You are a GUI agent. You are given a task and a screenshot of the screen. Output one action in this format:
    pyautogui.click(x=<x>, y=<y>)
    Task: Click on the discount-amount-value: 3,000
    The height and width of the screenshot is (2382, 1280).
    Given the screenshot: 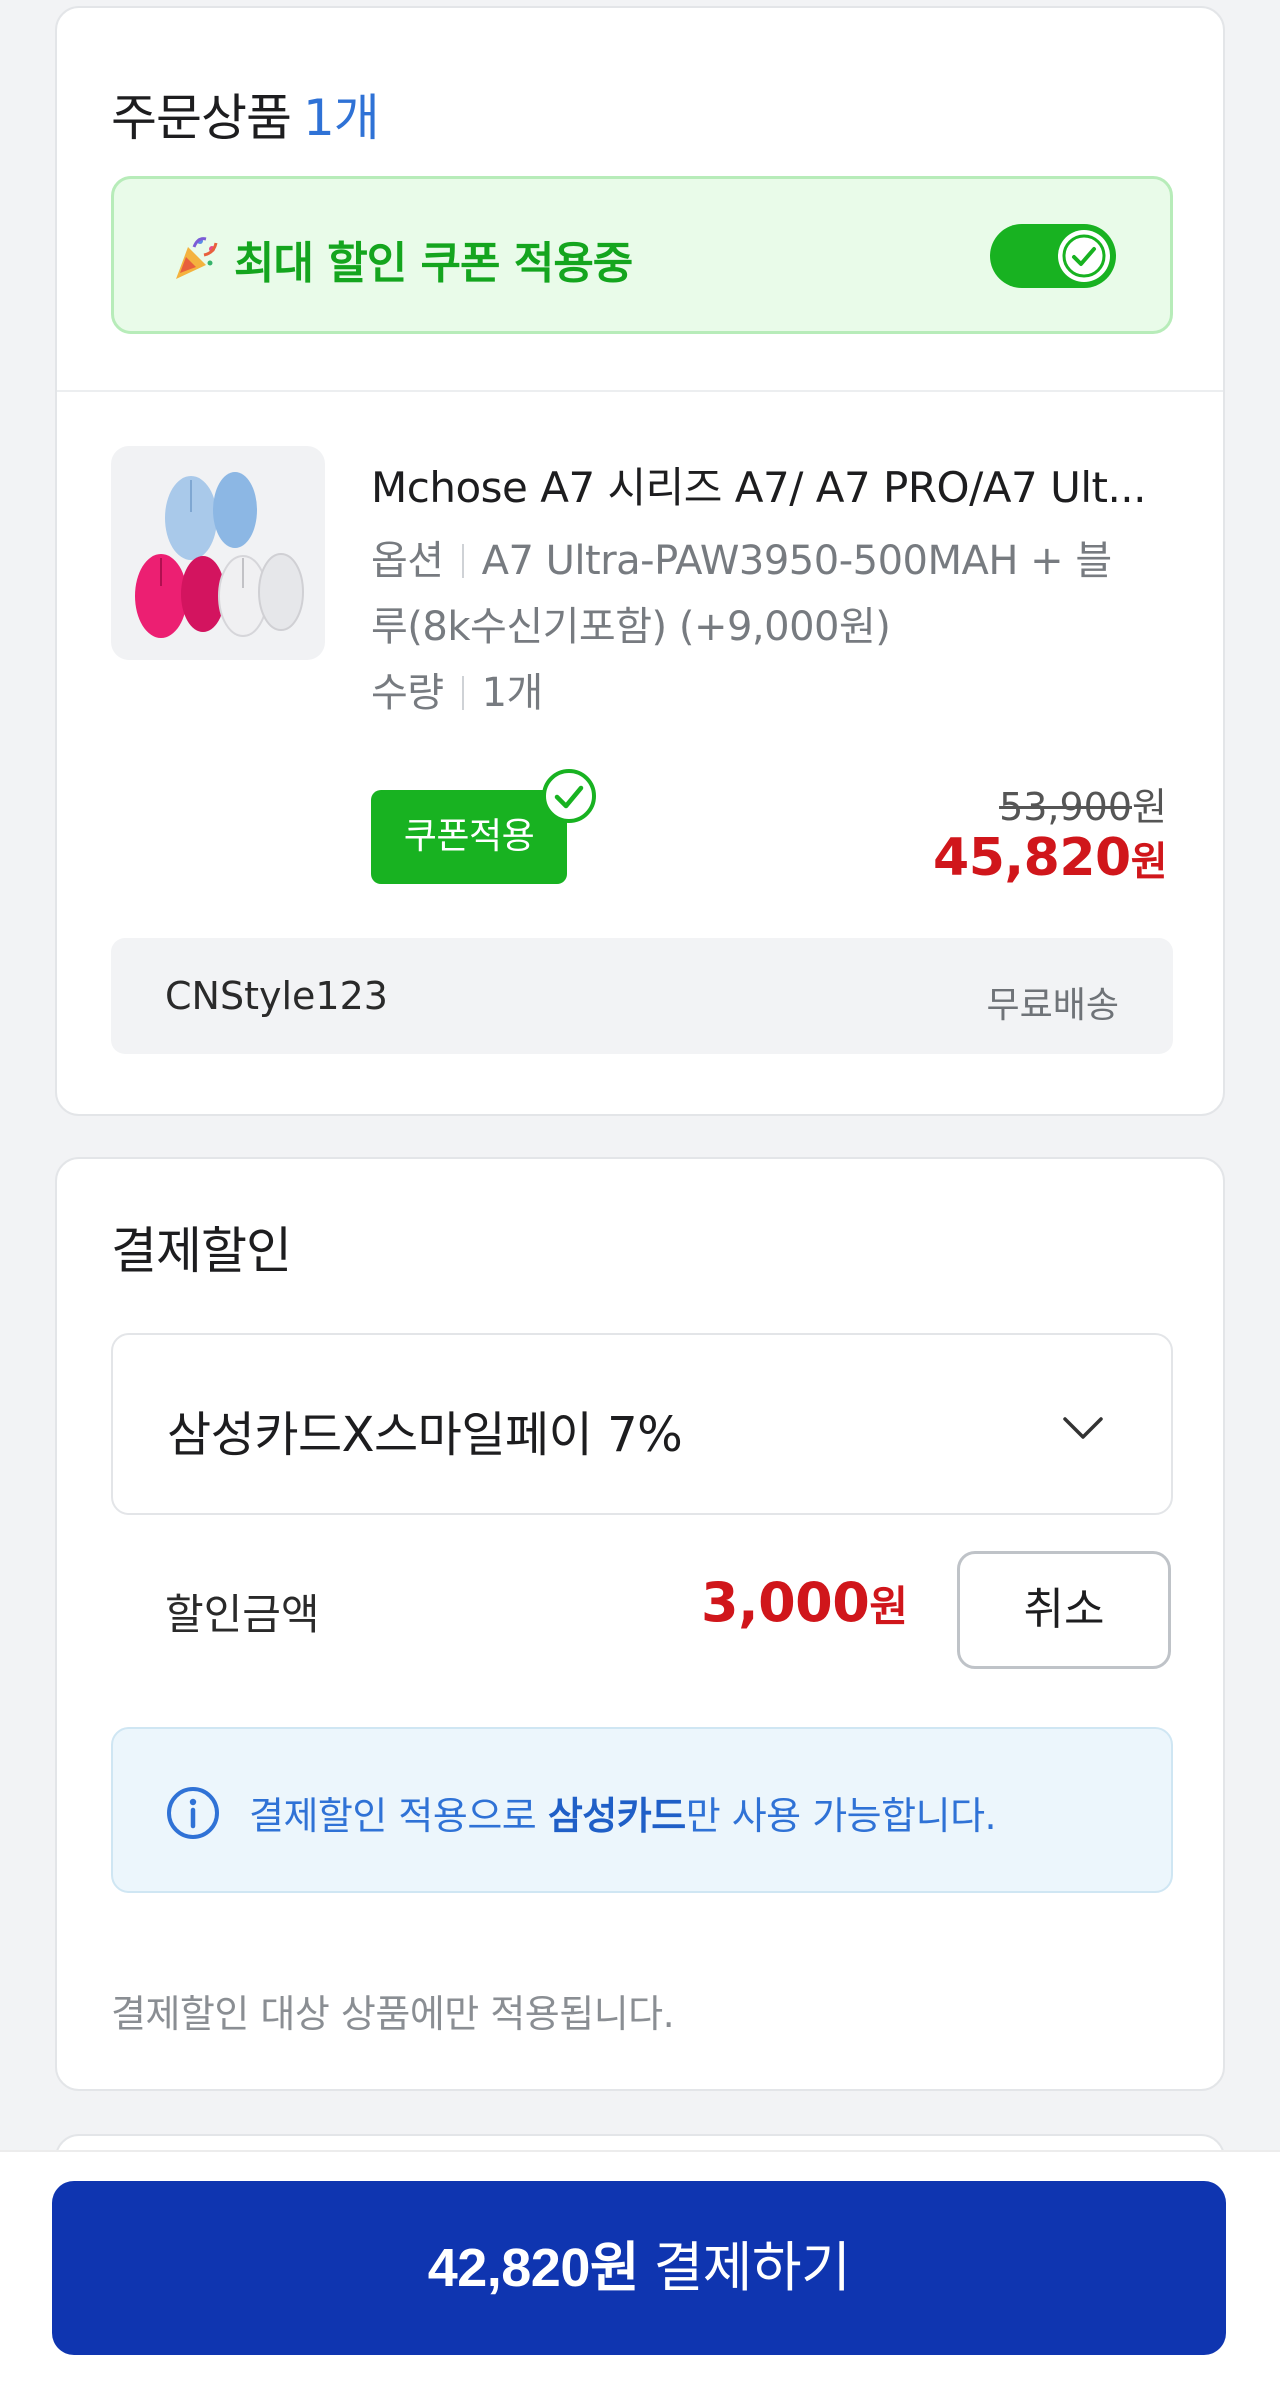 What is the action you would take?
    pyautogui.click(x=785, y=1602)
    